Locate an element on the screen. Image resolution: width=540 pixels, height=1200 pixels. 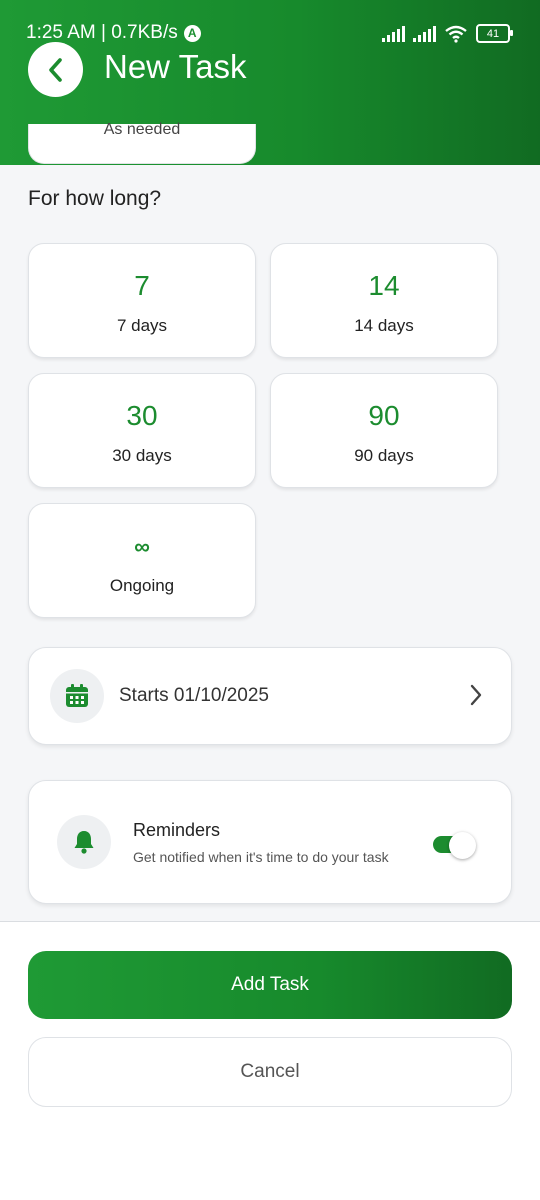
duration-heading: For how long? is located at coordinates (95, 198).